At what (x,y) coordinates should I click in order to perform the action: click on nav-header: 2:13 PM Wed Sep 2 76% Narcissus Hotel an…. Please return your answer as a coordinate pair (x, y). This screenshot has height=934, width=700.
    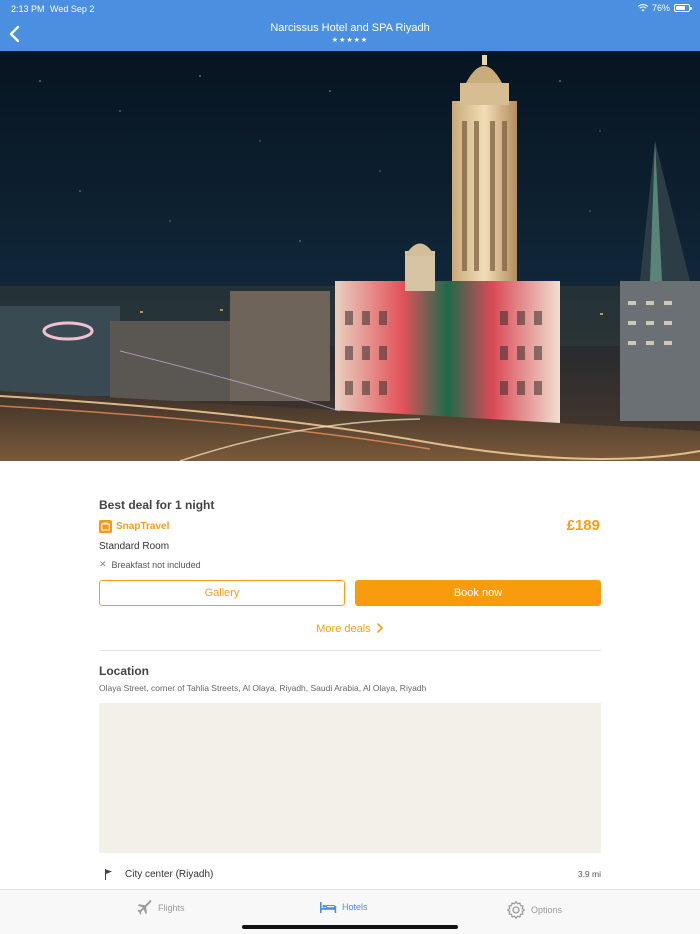
    Looking at the image, I should click on (350, 25).